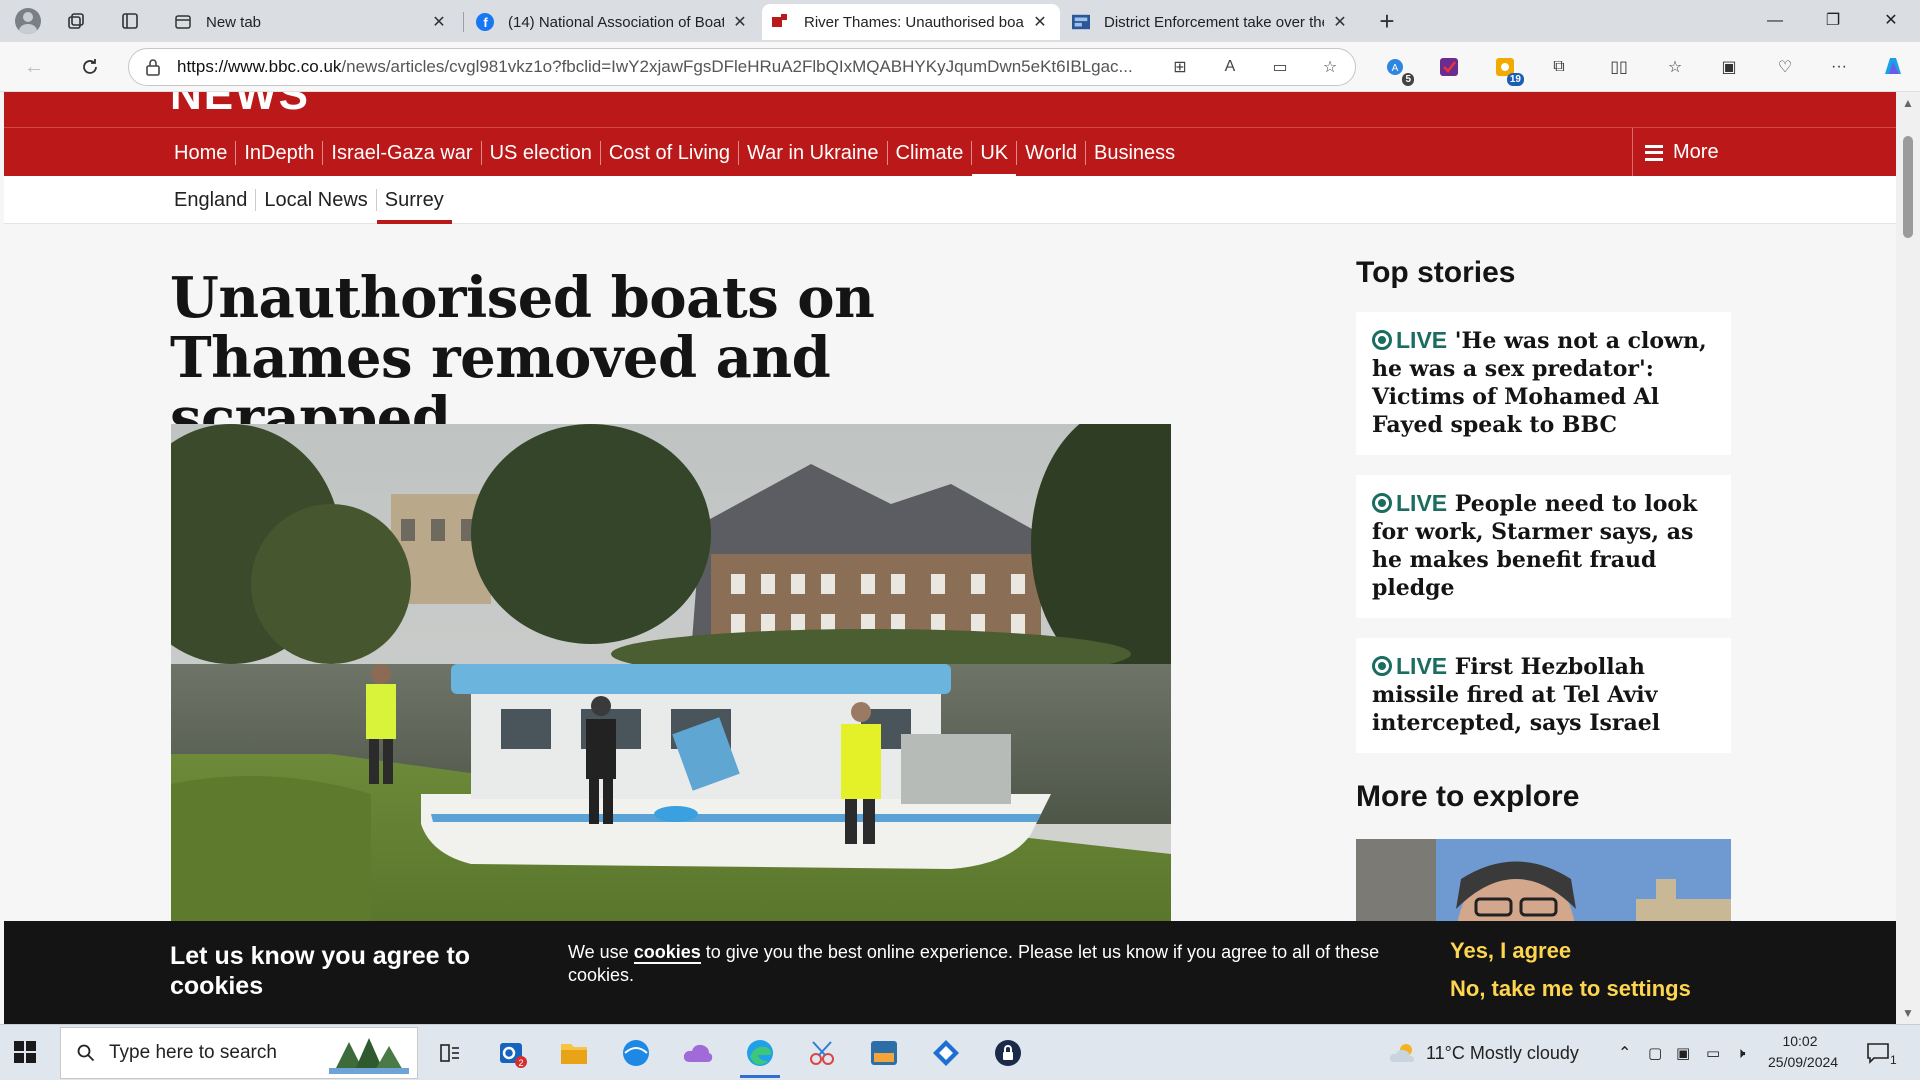 The width and height of the screenshot is (1920, 1080). I want to click on tab-bbc-article: River Thames: Unauthorised boat ✕, so click(911, 22).